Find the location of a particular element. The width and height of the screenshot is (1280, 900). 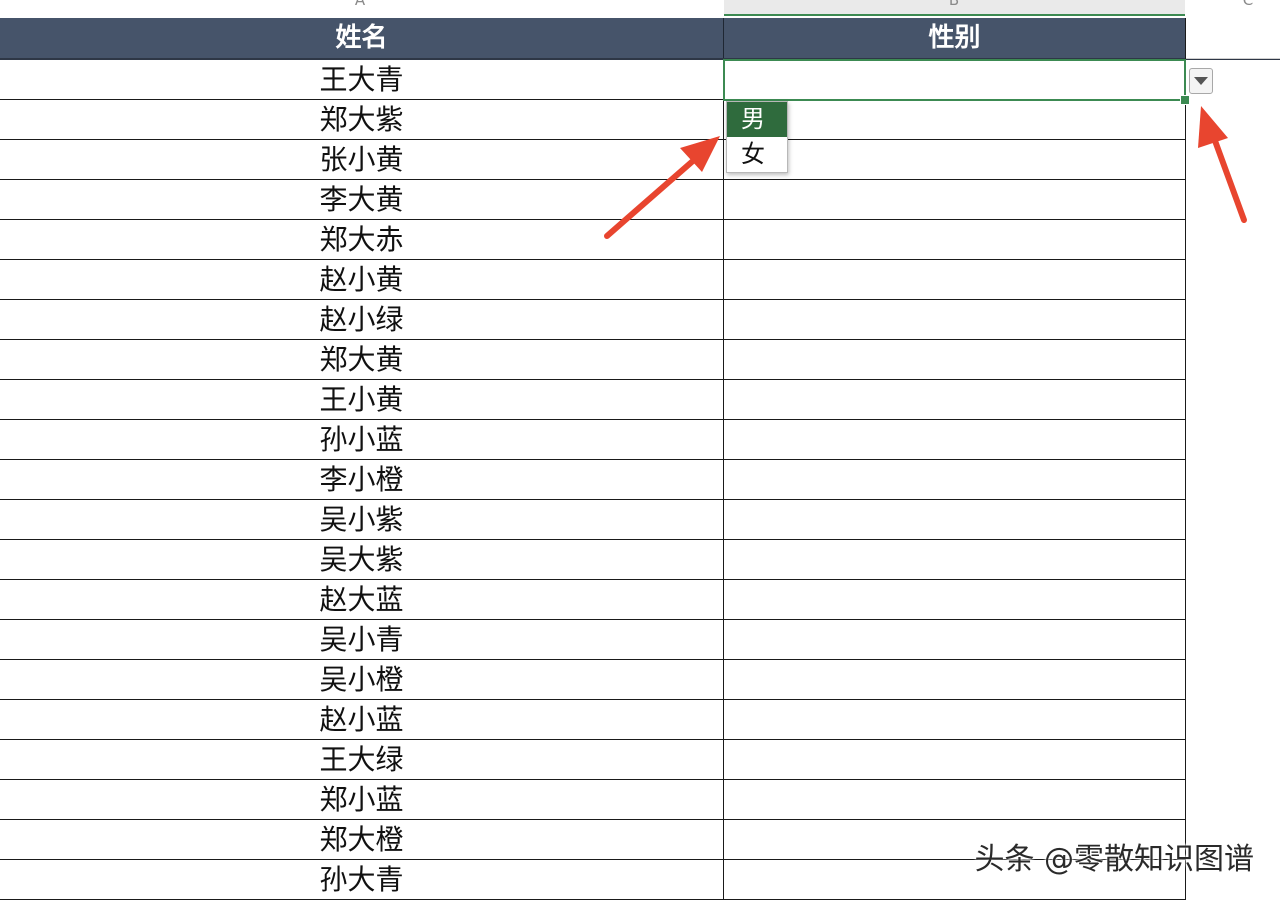

dropdown-toggle-button is located at coordinates (1201, 81).